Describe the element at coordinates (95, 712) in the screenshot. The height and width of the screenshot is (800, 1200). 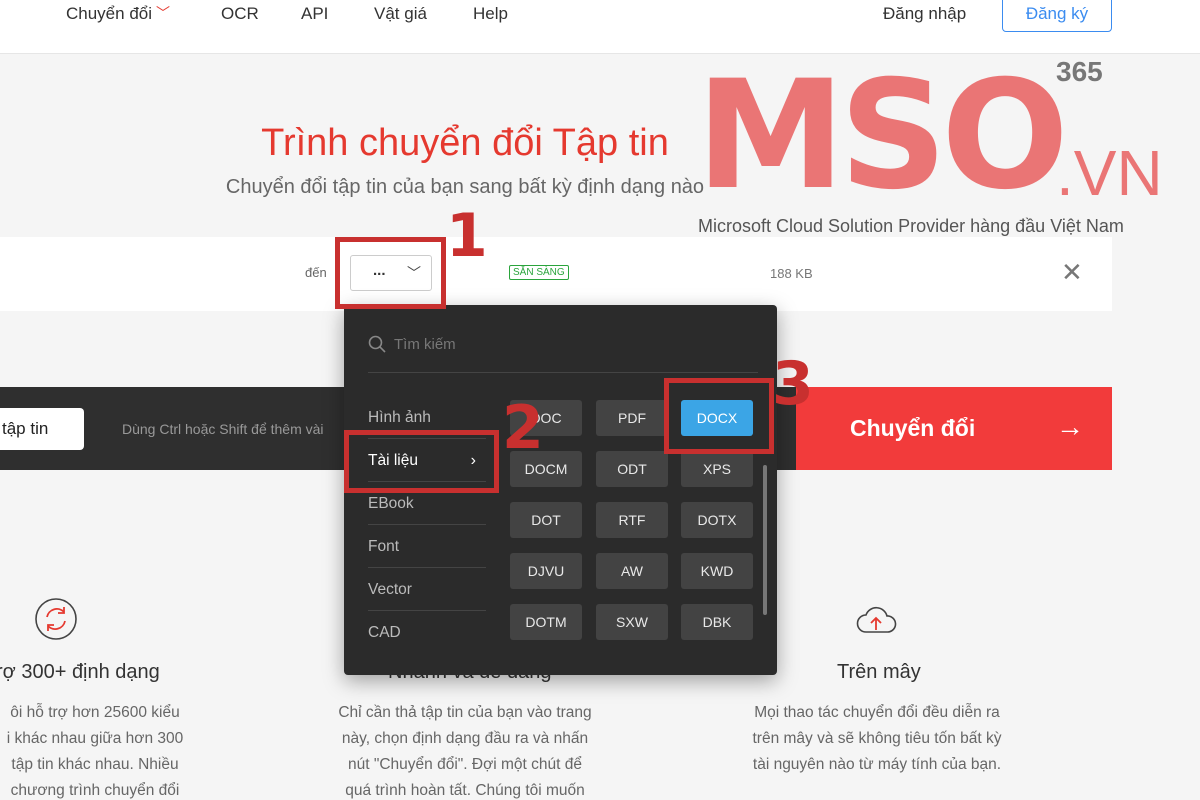
I see `feature-desc-line: ôi hỗ trợ hơn 25600 kiểu` at that location.